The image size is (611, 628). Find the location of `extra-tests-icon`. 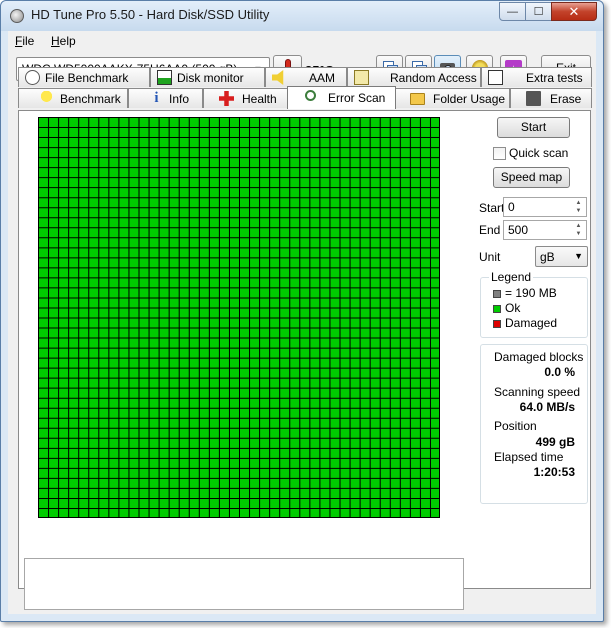

extra-tests-icon is located at coordinates (495, 77).